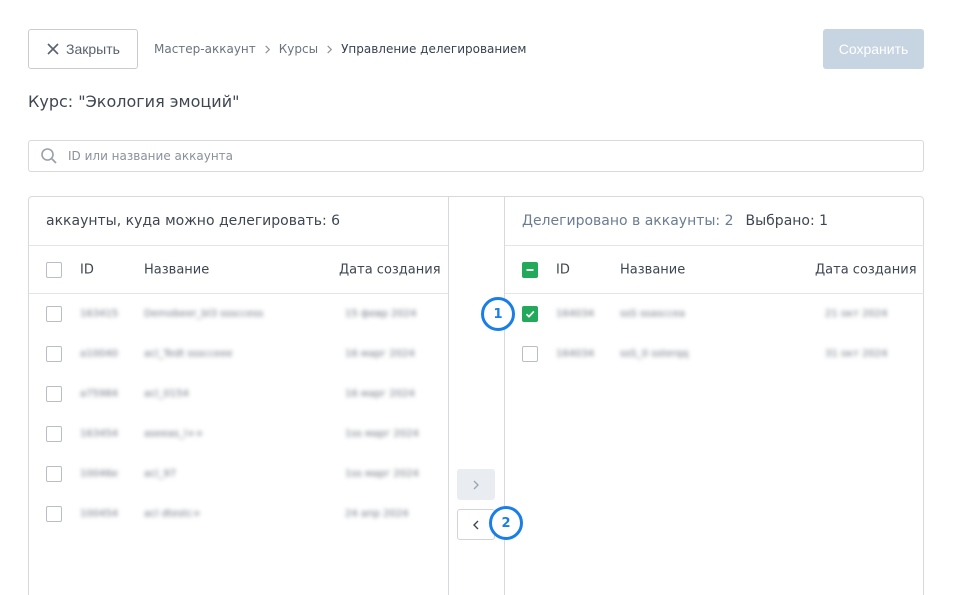 This screenshot has height=595, width=971. Describe the element at coordinates (434, 49) in the screenshot. I see `breadcrumb-item-current: Управление делегированием` at that location.